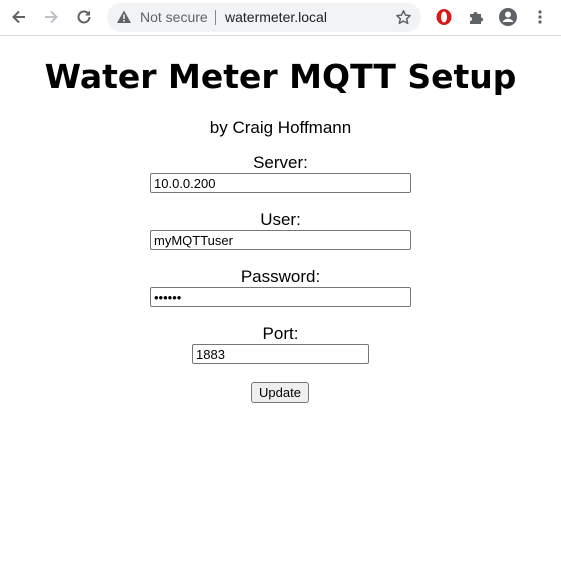  I want to click on address-bar: Not secure watermeter.local, so click(264, 17).